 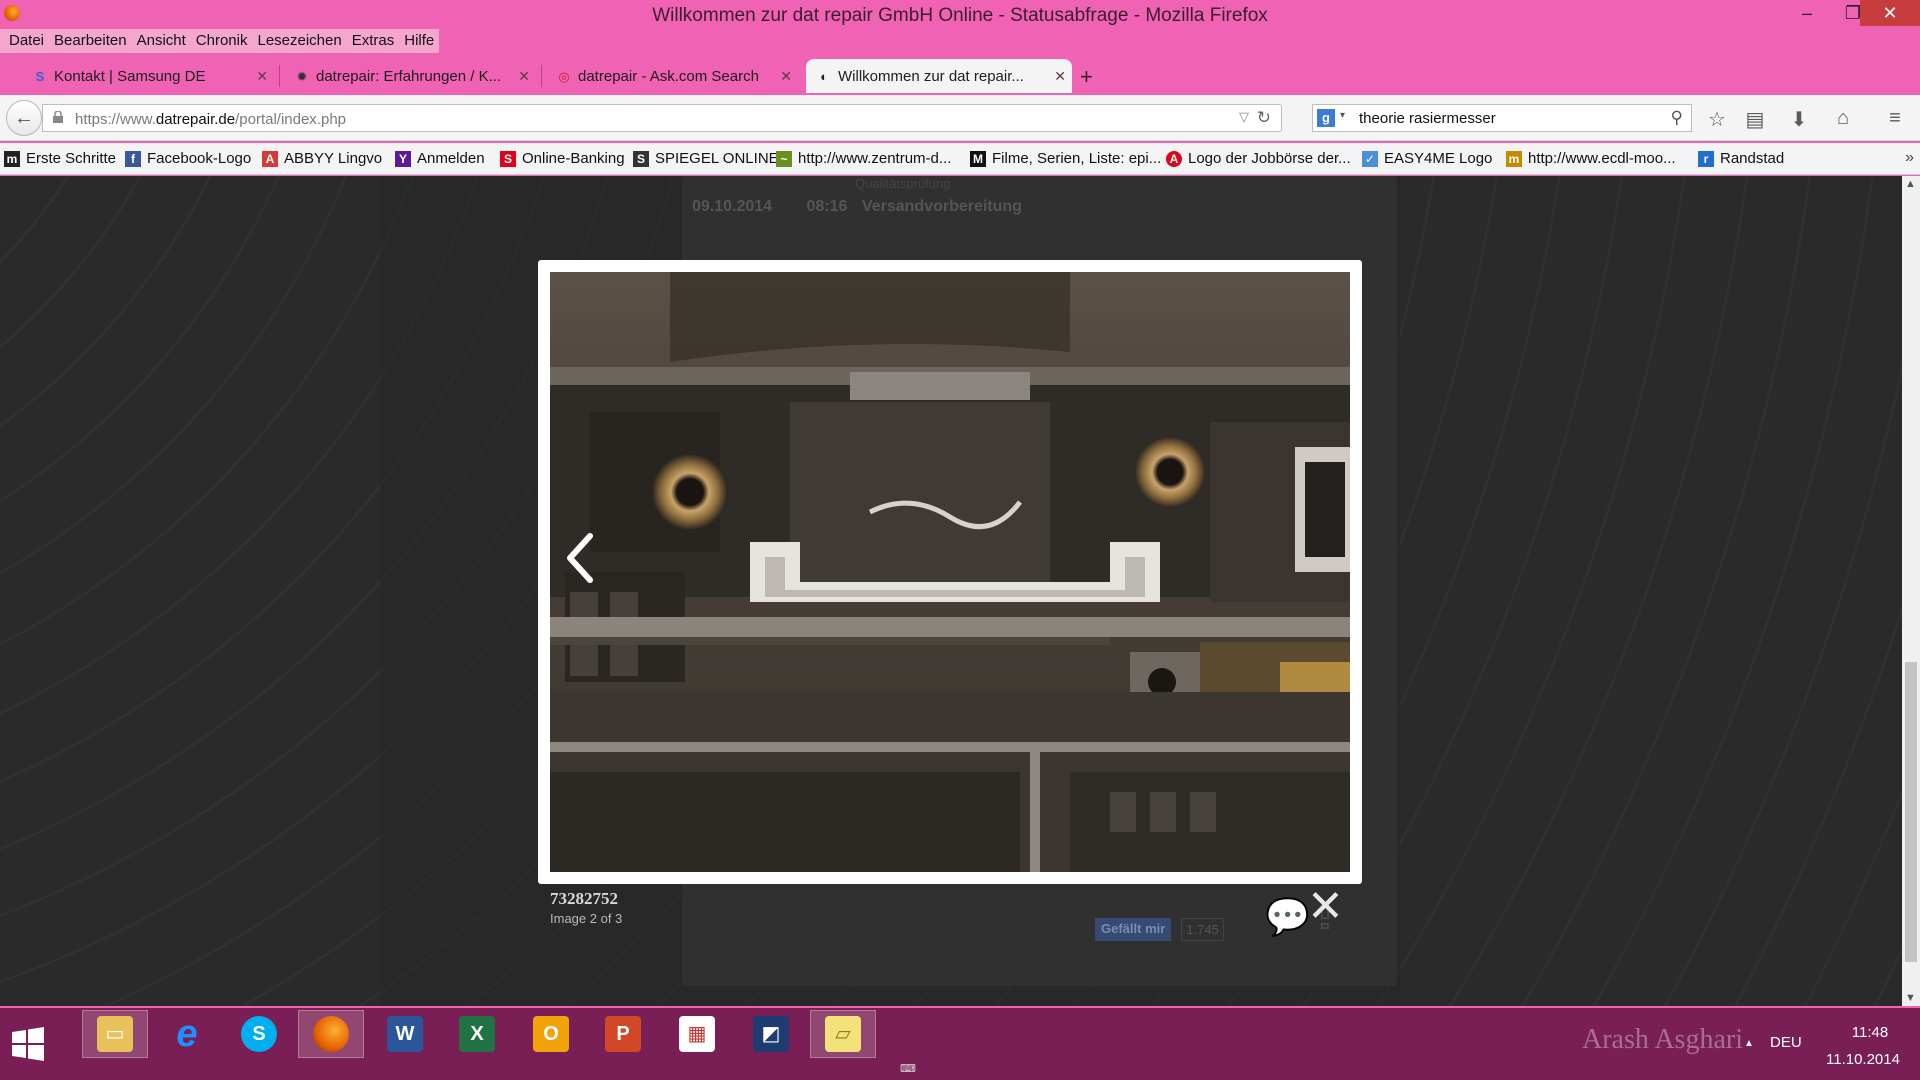 I want to click on image-counter: Image 2 of 3, so click(x=586, y=918).